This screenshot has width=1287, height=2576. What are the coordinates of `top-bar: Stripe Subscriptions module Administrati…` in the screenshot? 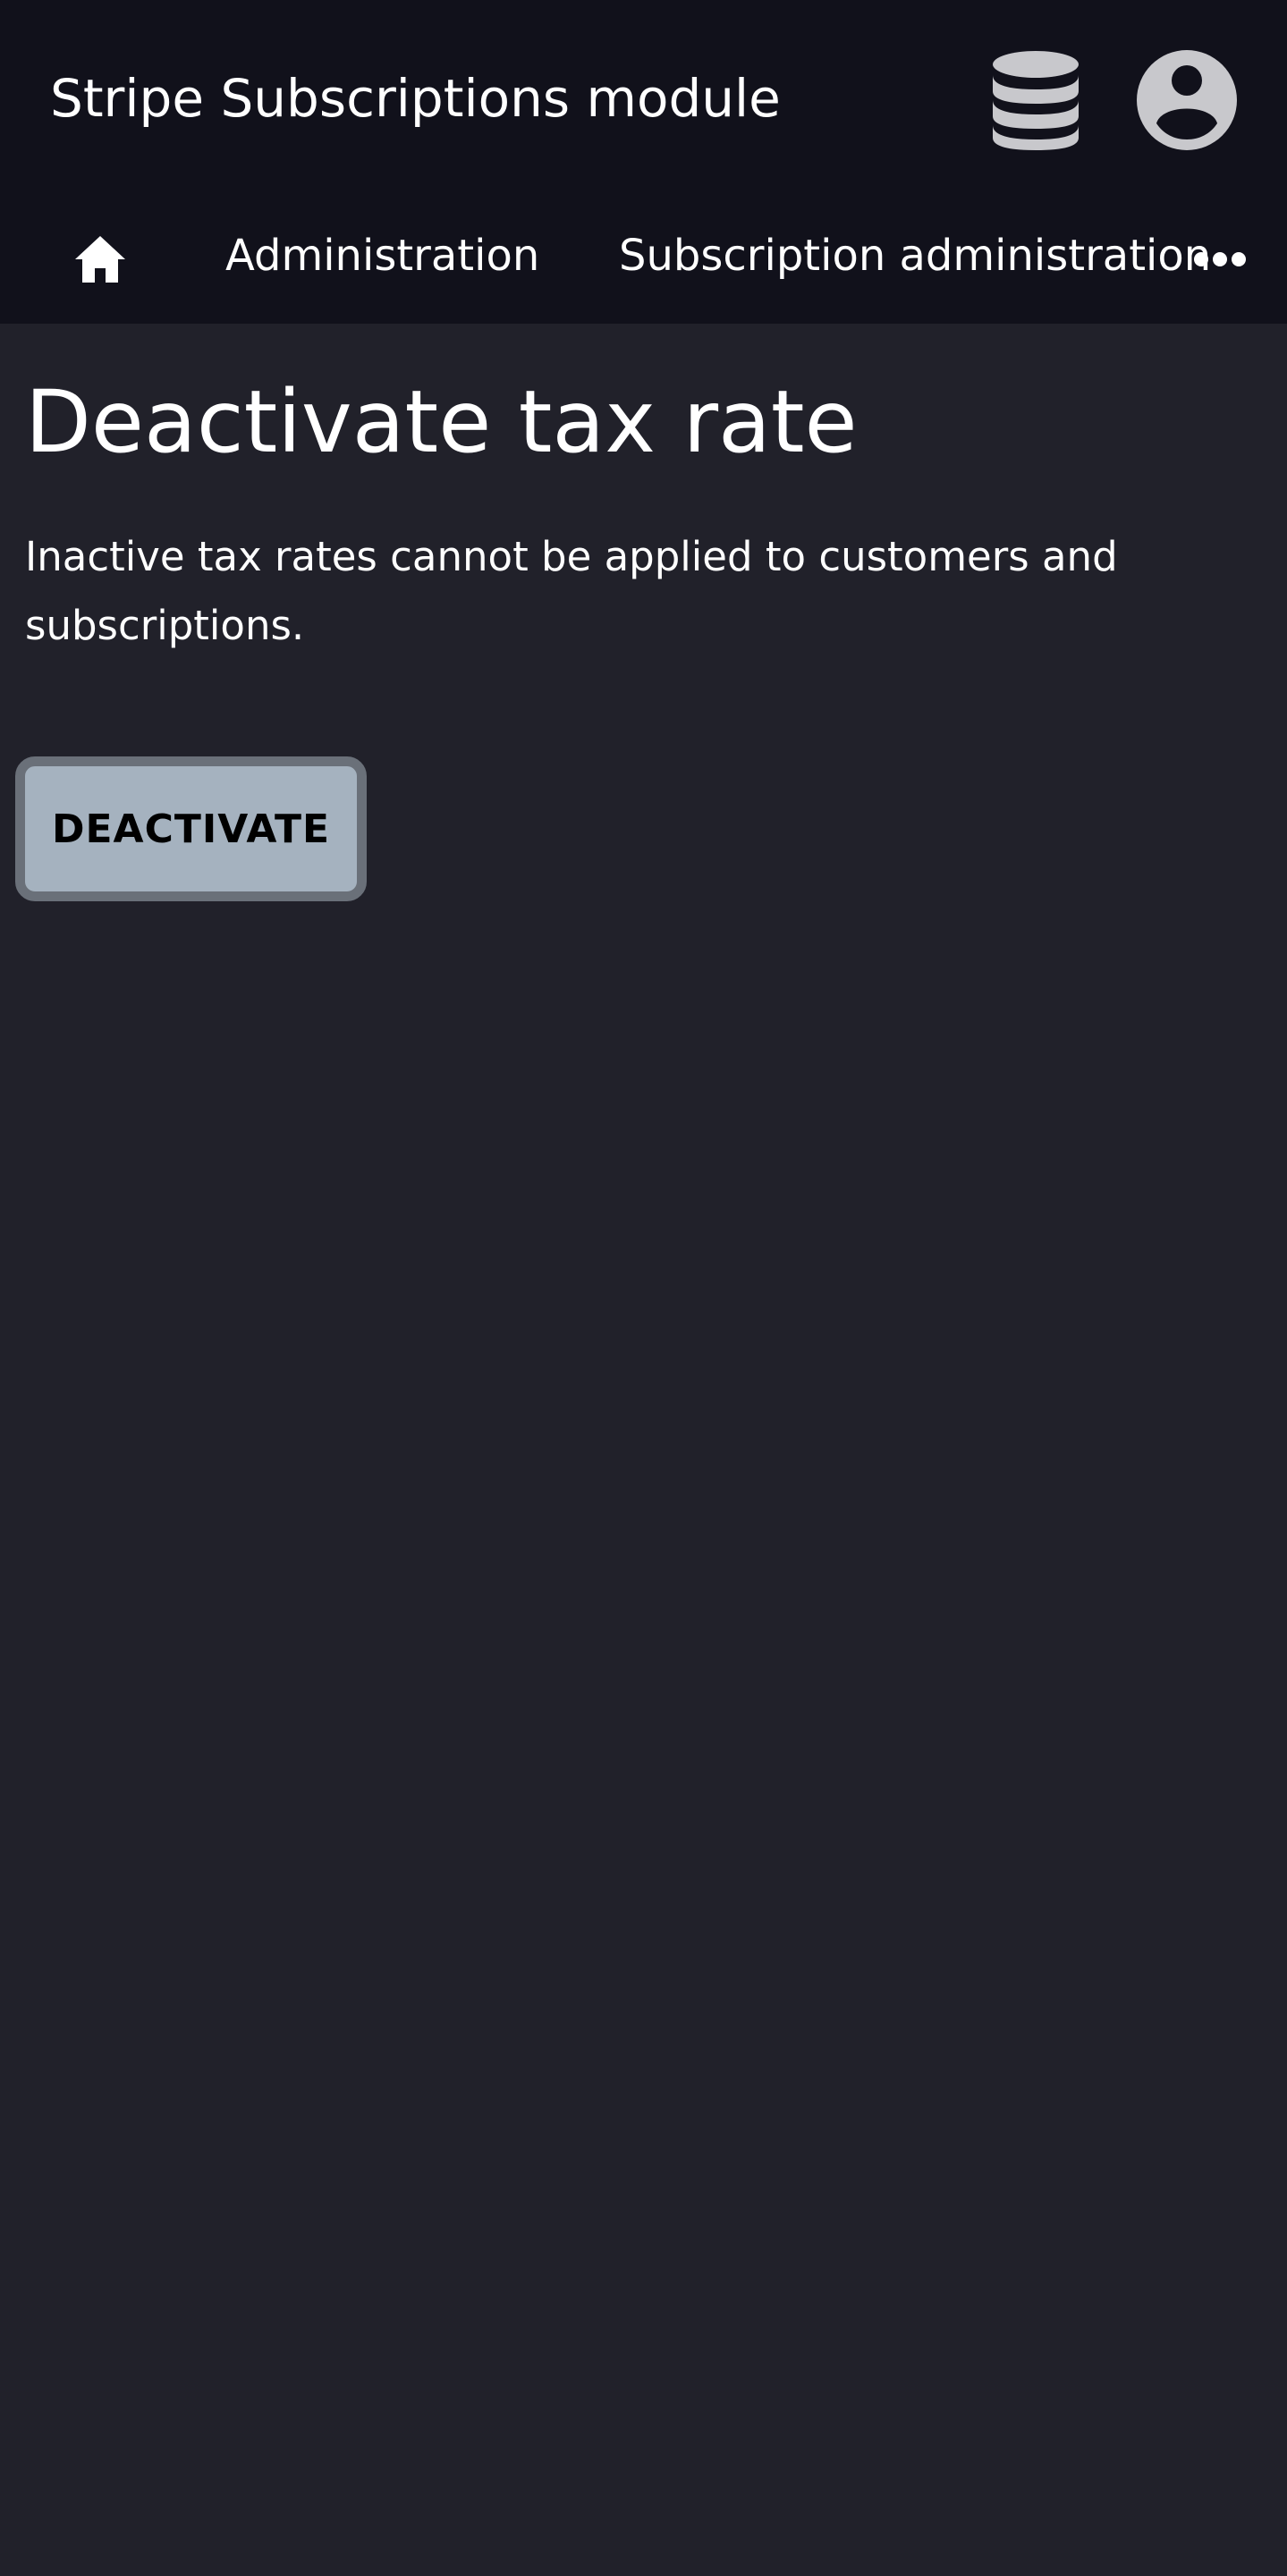 It's located at (643, 162).